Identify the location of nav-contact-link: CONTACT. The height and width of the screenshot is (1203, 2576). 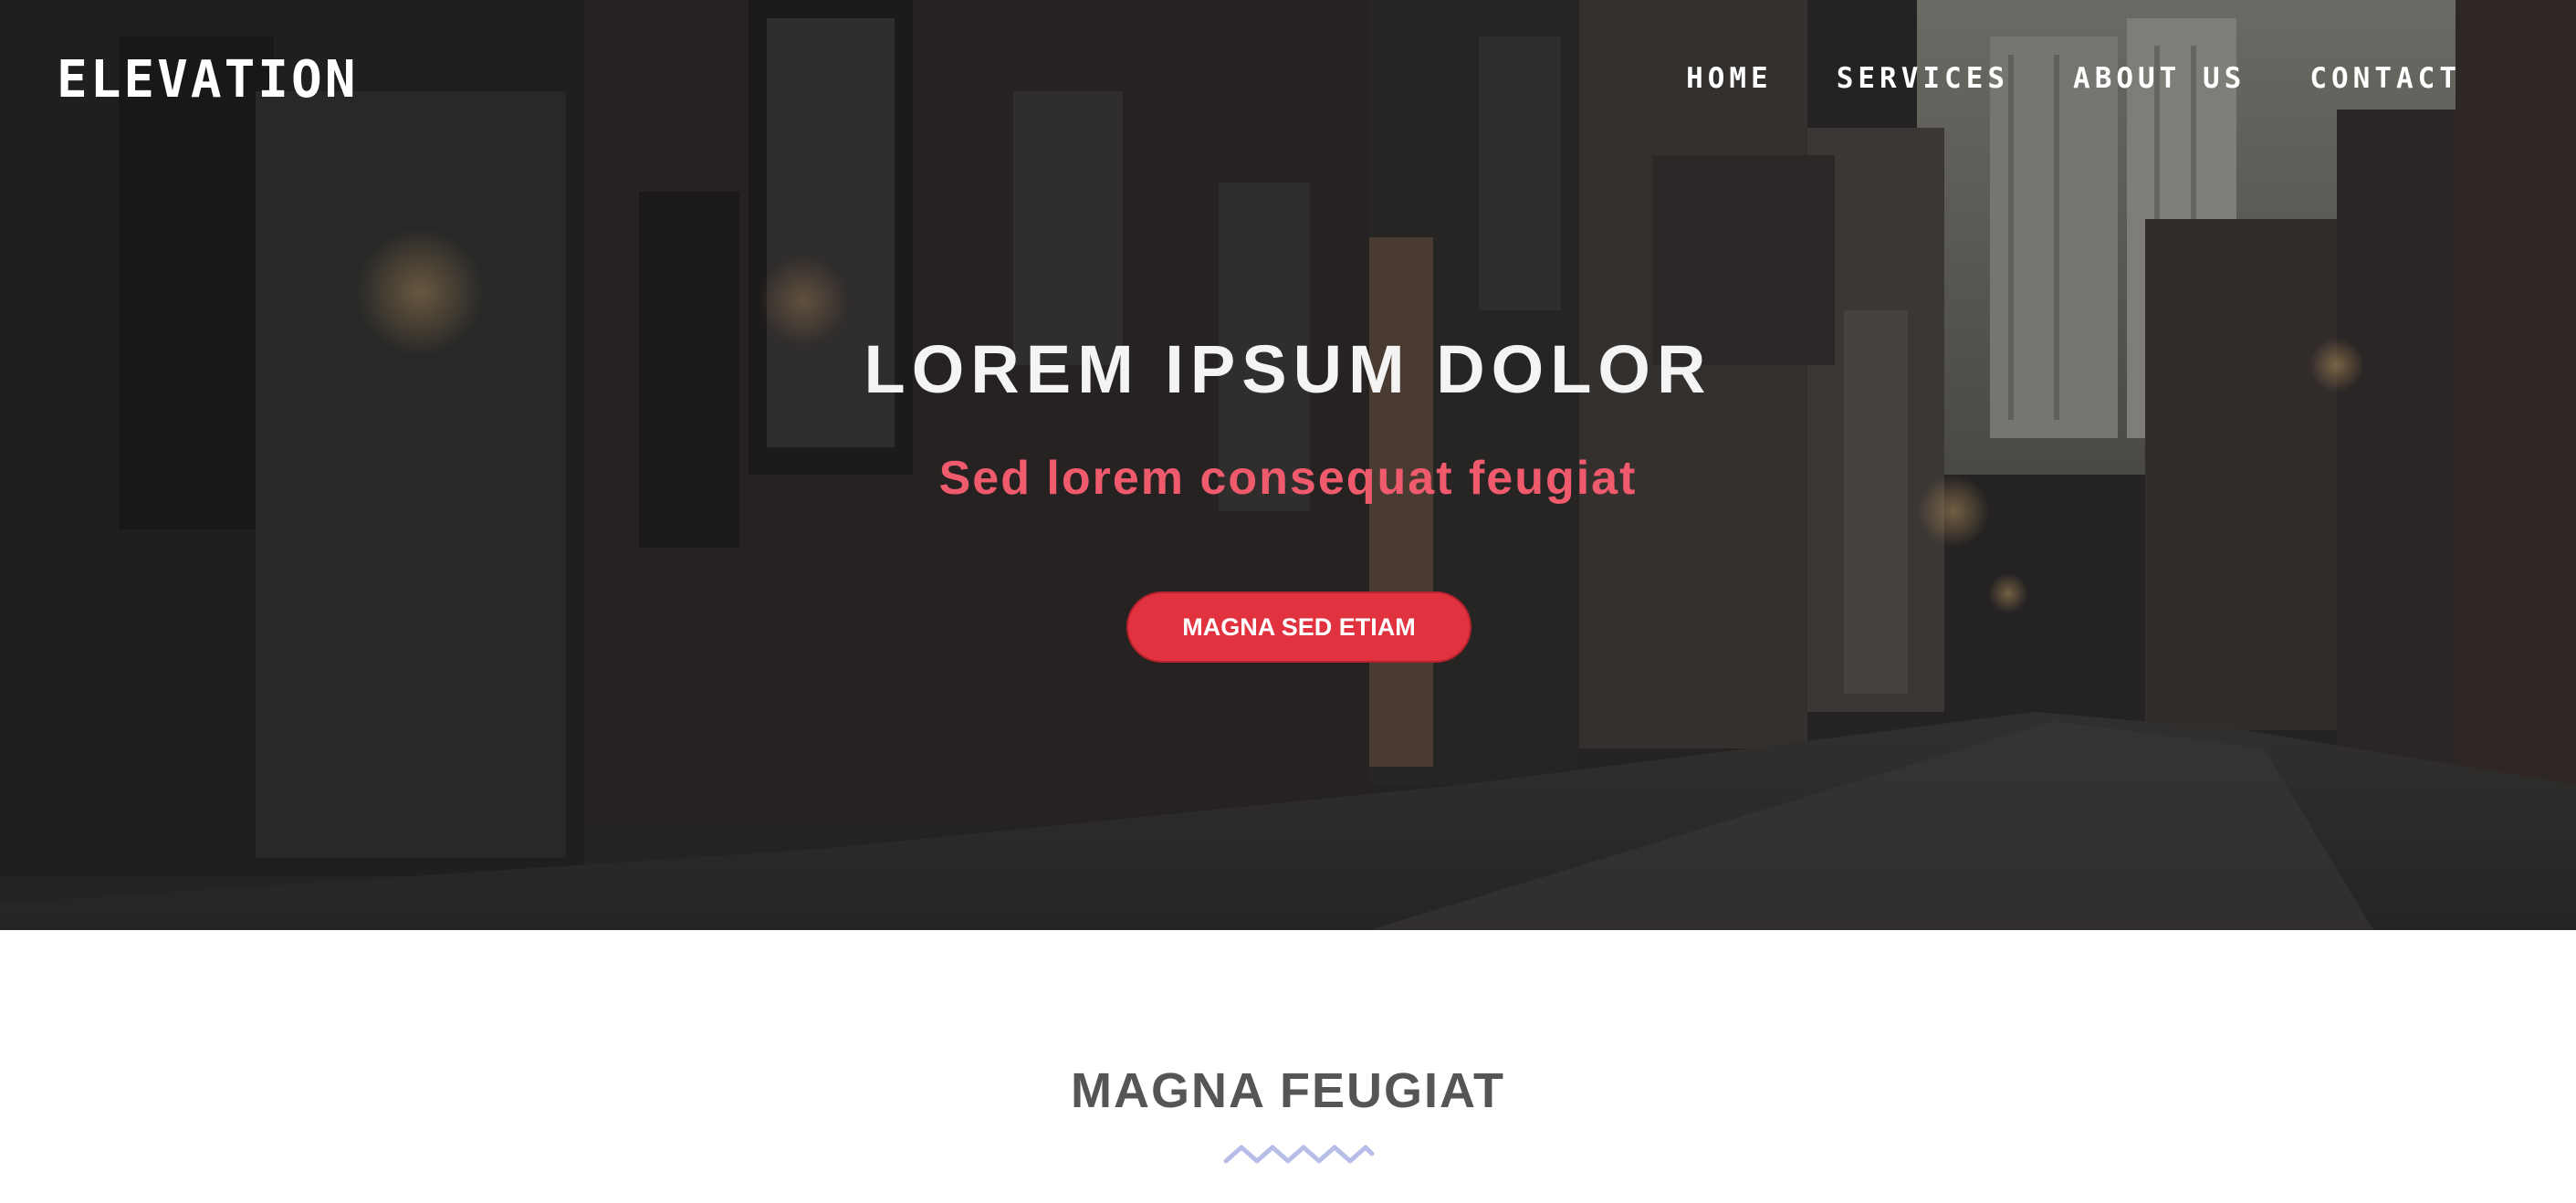
(2385, 79).